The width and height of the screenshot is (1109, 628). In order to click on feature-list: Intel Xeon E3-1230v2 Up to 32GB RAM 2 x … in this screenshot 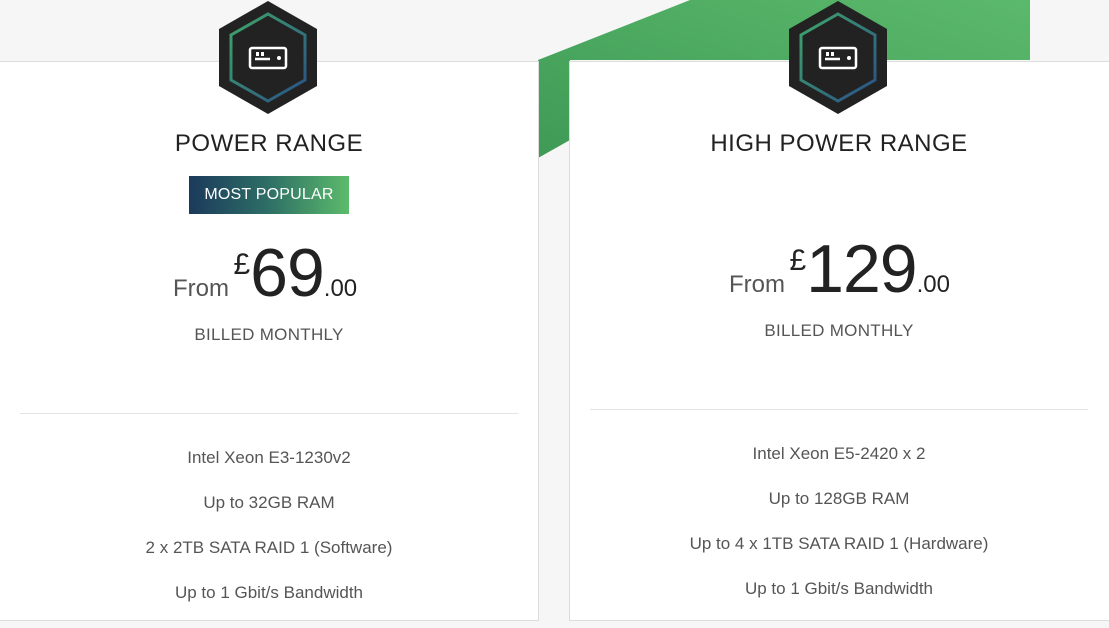, I will do `click(269, 538)`.